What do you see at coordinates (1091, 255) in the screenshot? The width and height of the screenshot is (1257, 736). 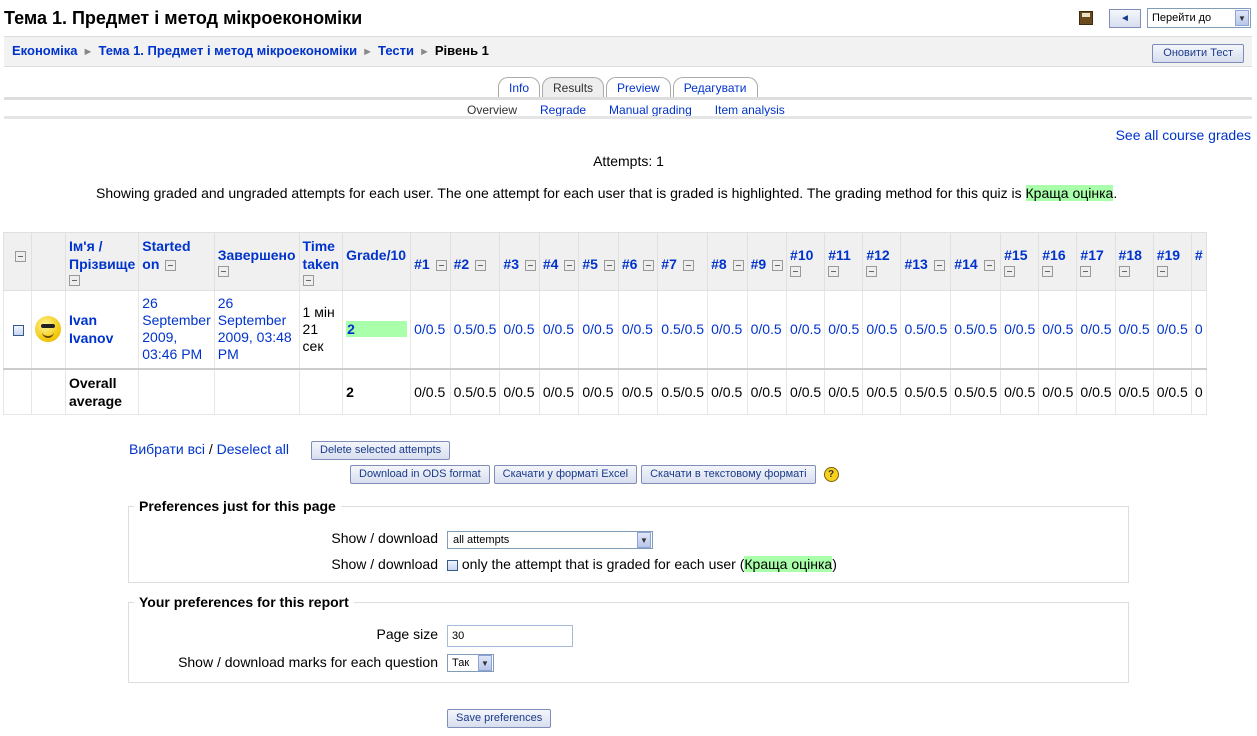 I see `question-label: #17` at bounding box center [1091, 255].